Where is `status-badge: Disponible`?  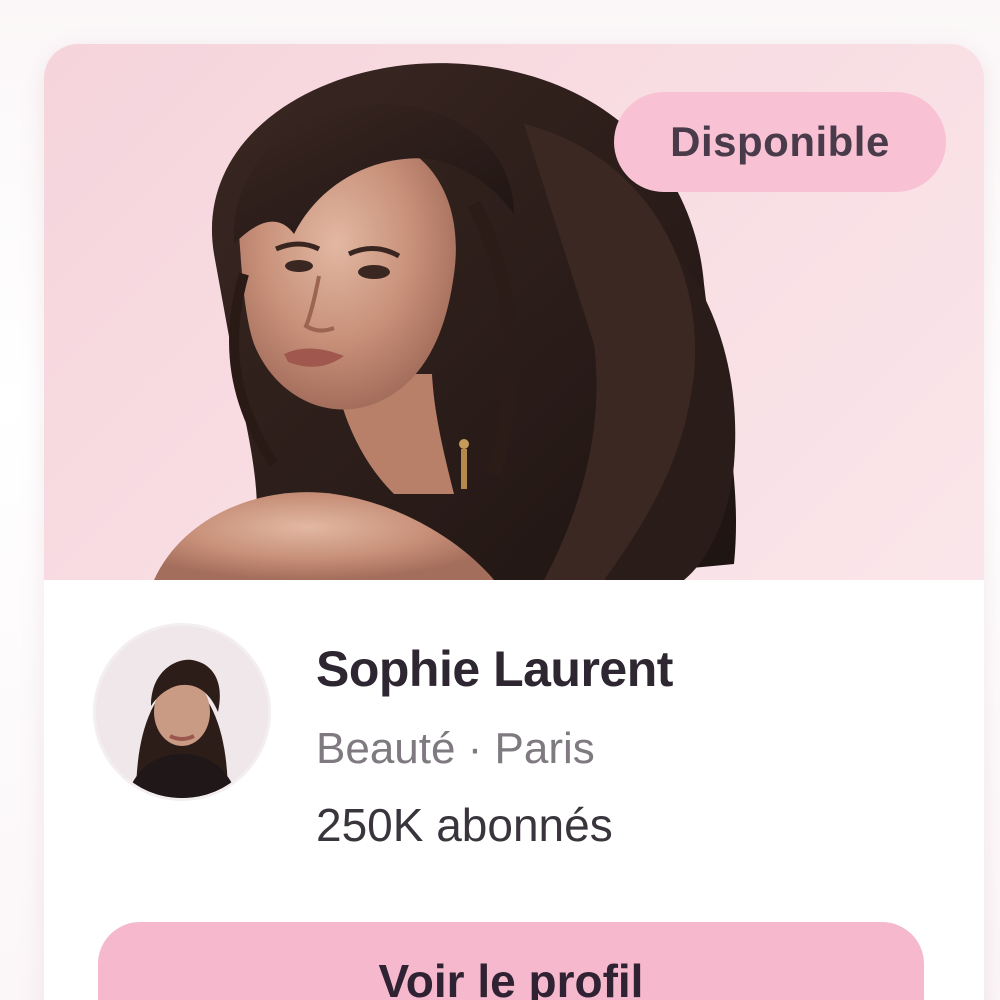
status-badge: Disponible is located at coordinates (780, 142).